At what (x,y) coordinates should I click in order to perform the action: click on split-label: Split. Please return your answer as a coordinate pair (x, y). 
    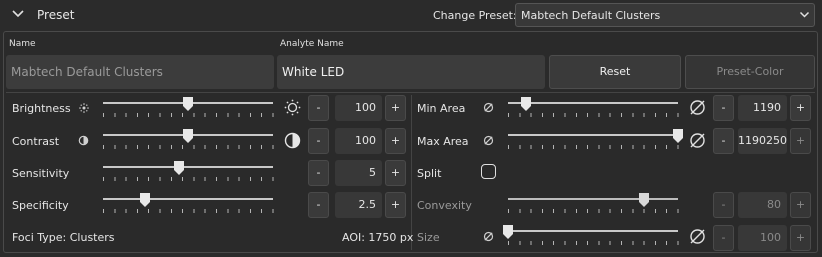
    Looking at the image, I should click on (429, 173).